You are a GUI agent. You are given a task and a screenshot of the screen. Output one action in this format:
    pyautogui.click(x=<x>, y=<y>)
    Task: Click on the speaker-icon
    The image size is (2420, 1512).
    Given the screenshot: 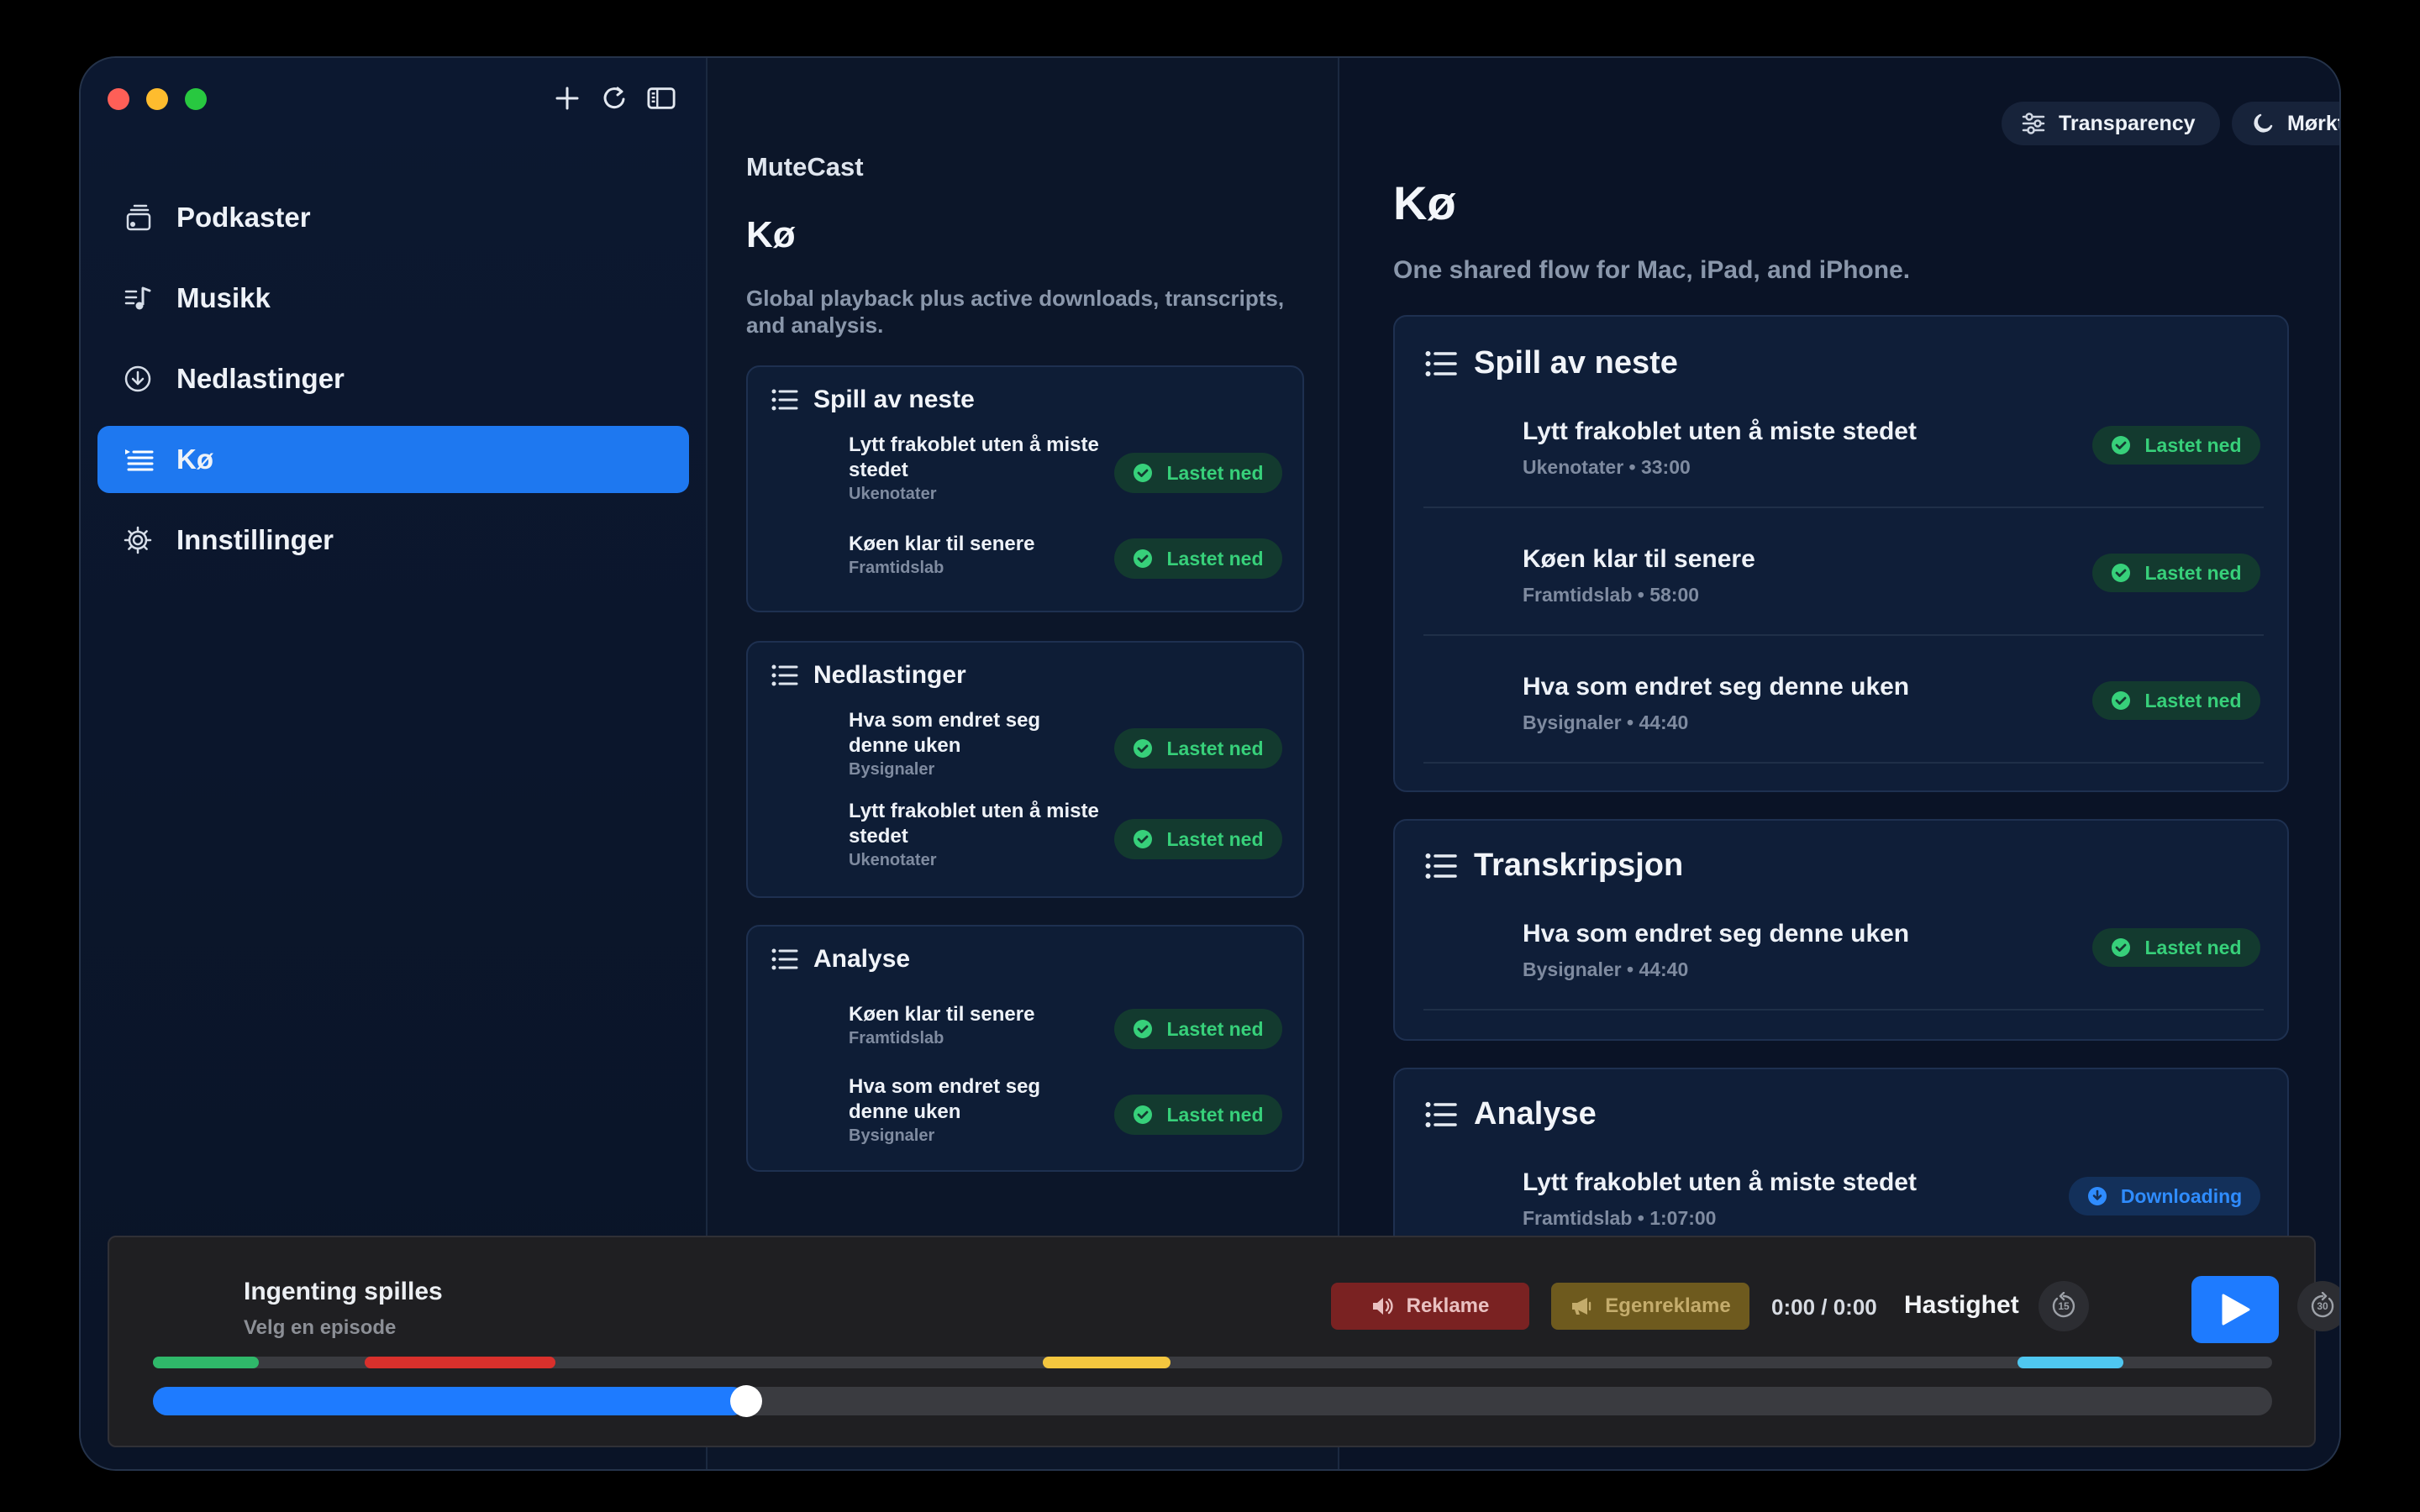 What is the action you would take?
    pyautogui.click(x=1383, y=1306)
    